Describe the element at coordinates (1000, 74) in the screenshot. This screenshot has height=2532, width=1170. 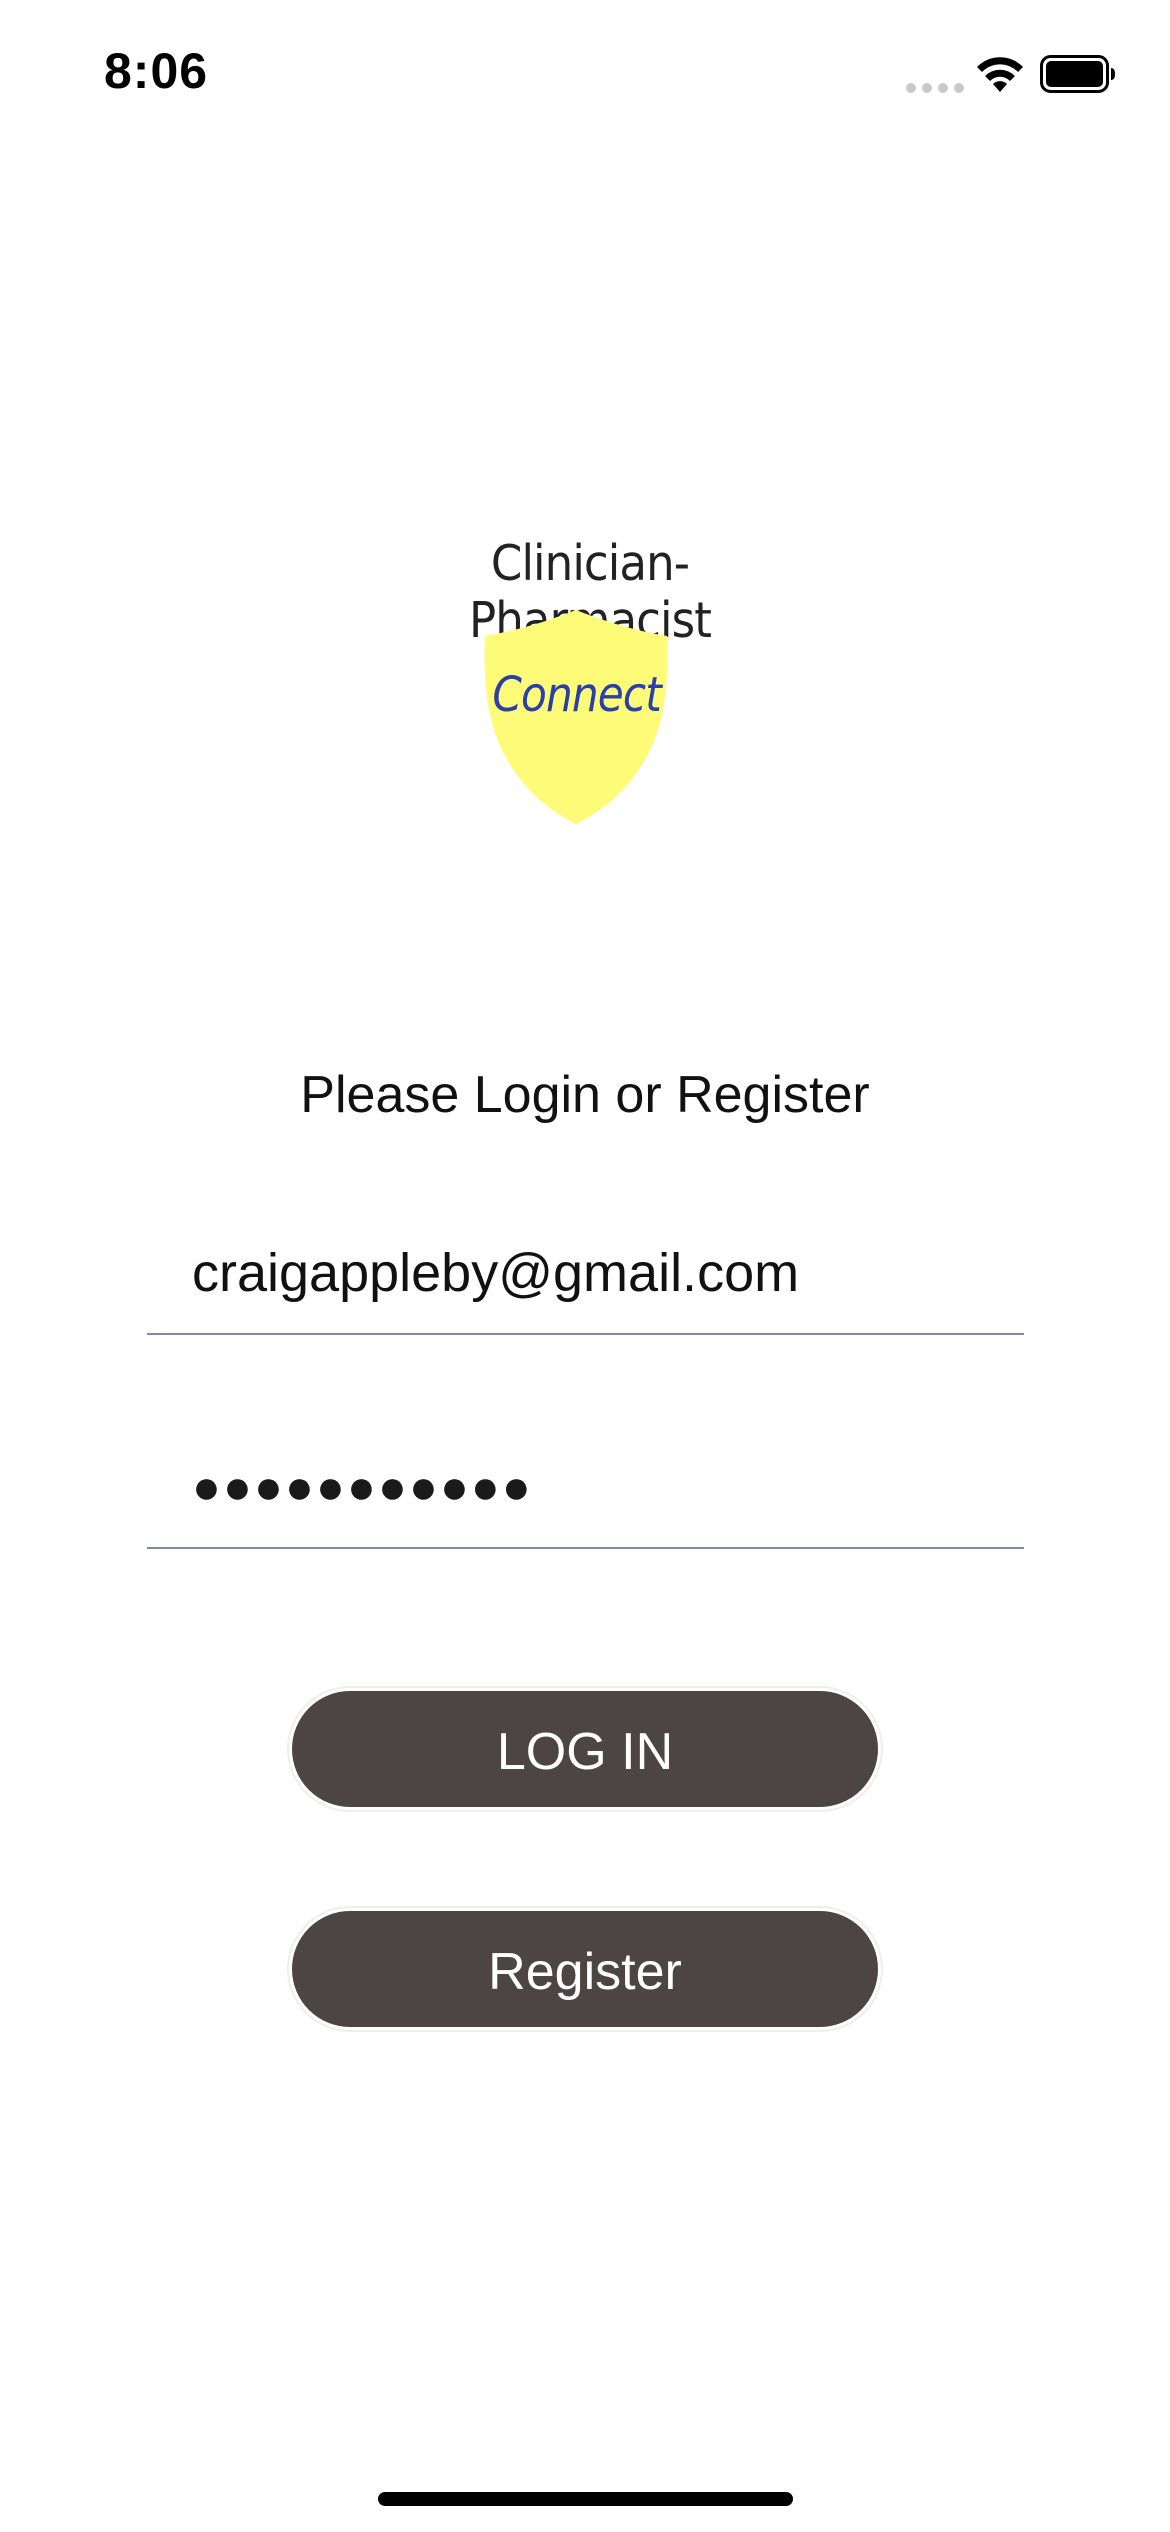
I see `wifi-icon` at that location.